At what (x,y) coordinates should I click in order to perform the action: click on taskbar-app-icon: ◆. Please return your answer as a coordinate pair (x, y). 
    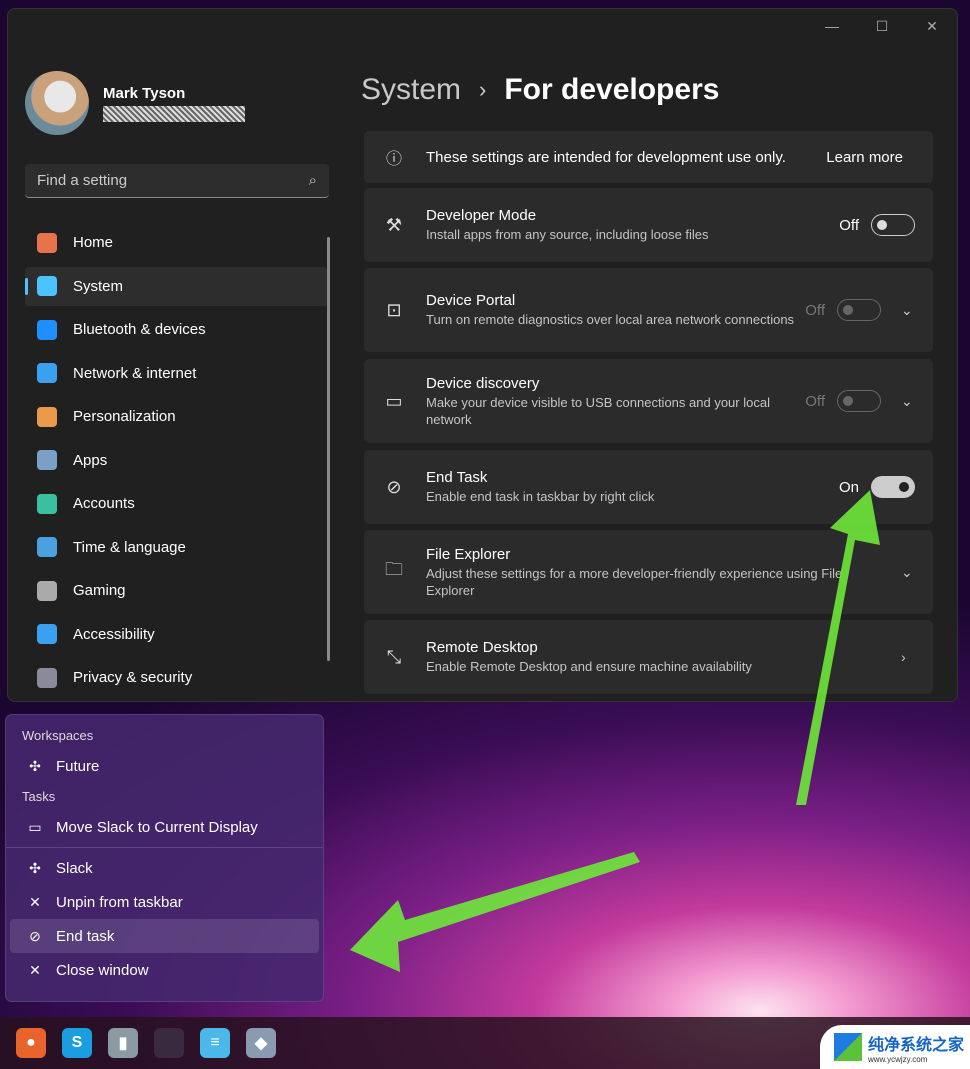
    Looking at the image, I should click on (261, 1043).